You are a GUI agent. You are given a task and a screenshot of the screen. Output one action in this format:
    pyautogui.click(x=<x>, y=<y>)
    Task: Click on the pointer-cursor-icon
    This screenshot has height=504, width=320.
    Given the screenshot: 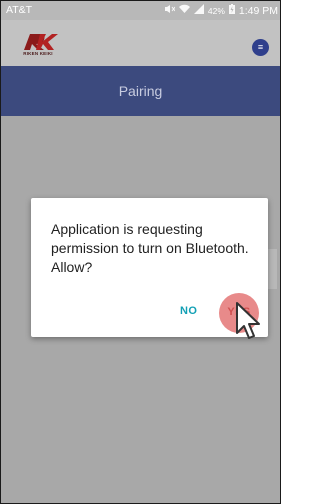 What is the action you would take?
    pyautogui.click(x=249, y=321)
    